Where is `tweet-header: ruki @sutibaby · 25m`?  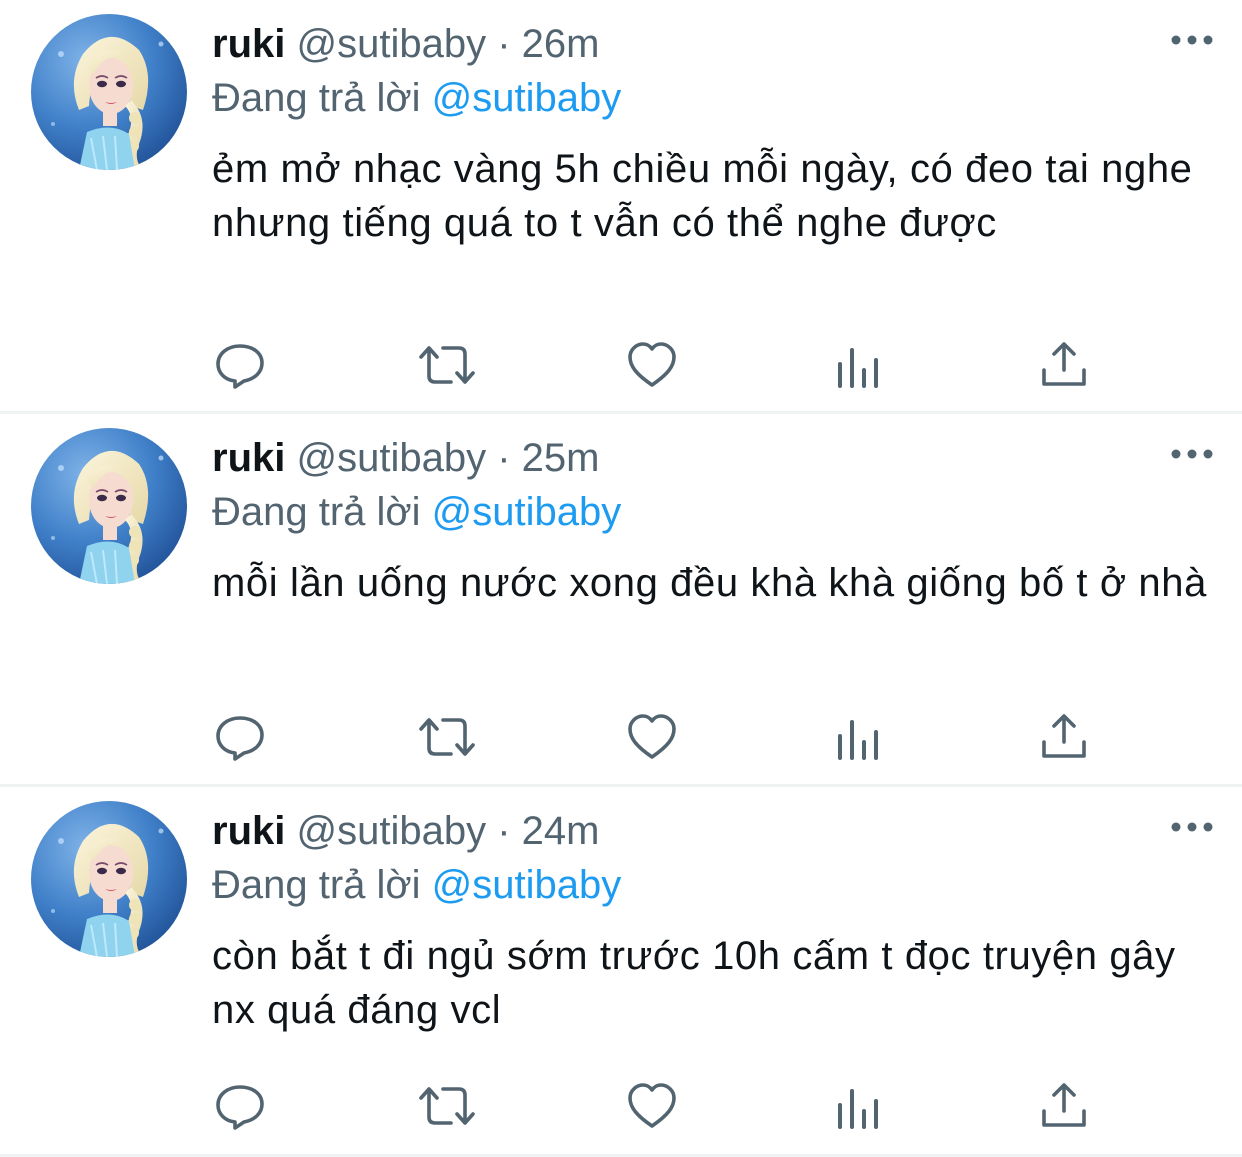
tweet-header: ruki @sutibaby · 25m is located at coordinates (405, 458).